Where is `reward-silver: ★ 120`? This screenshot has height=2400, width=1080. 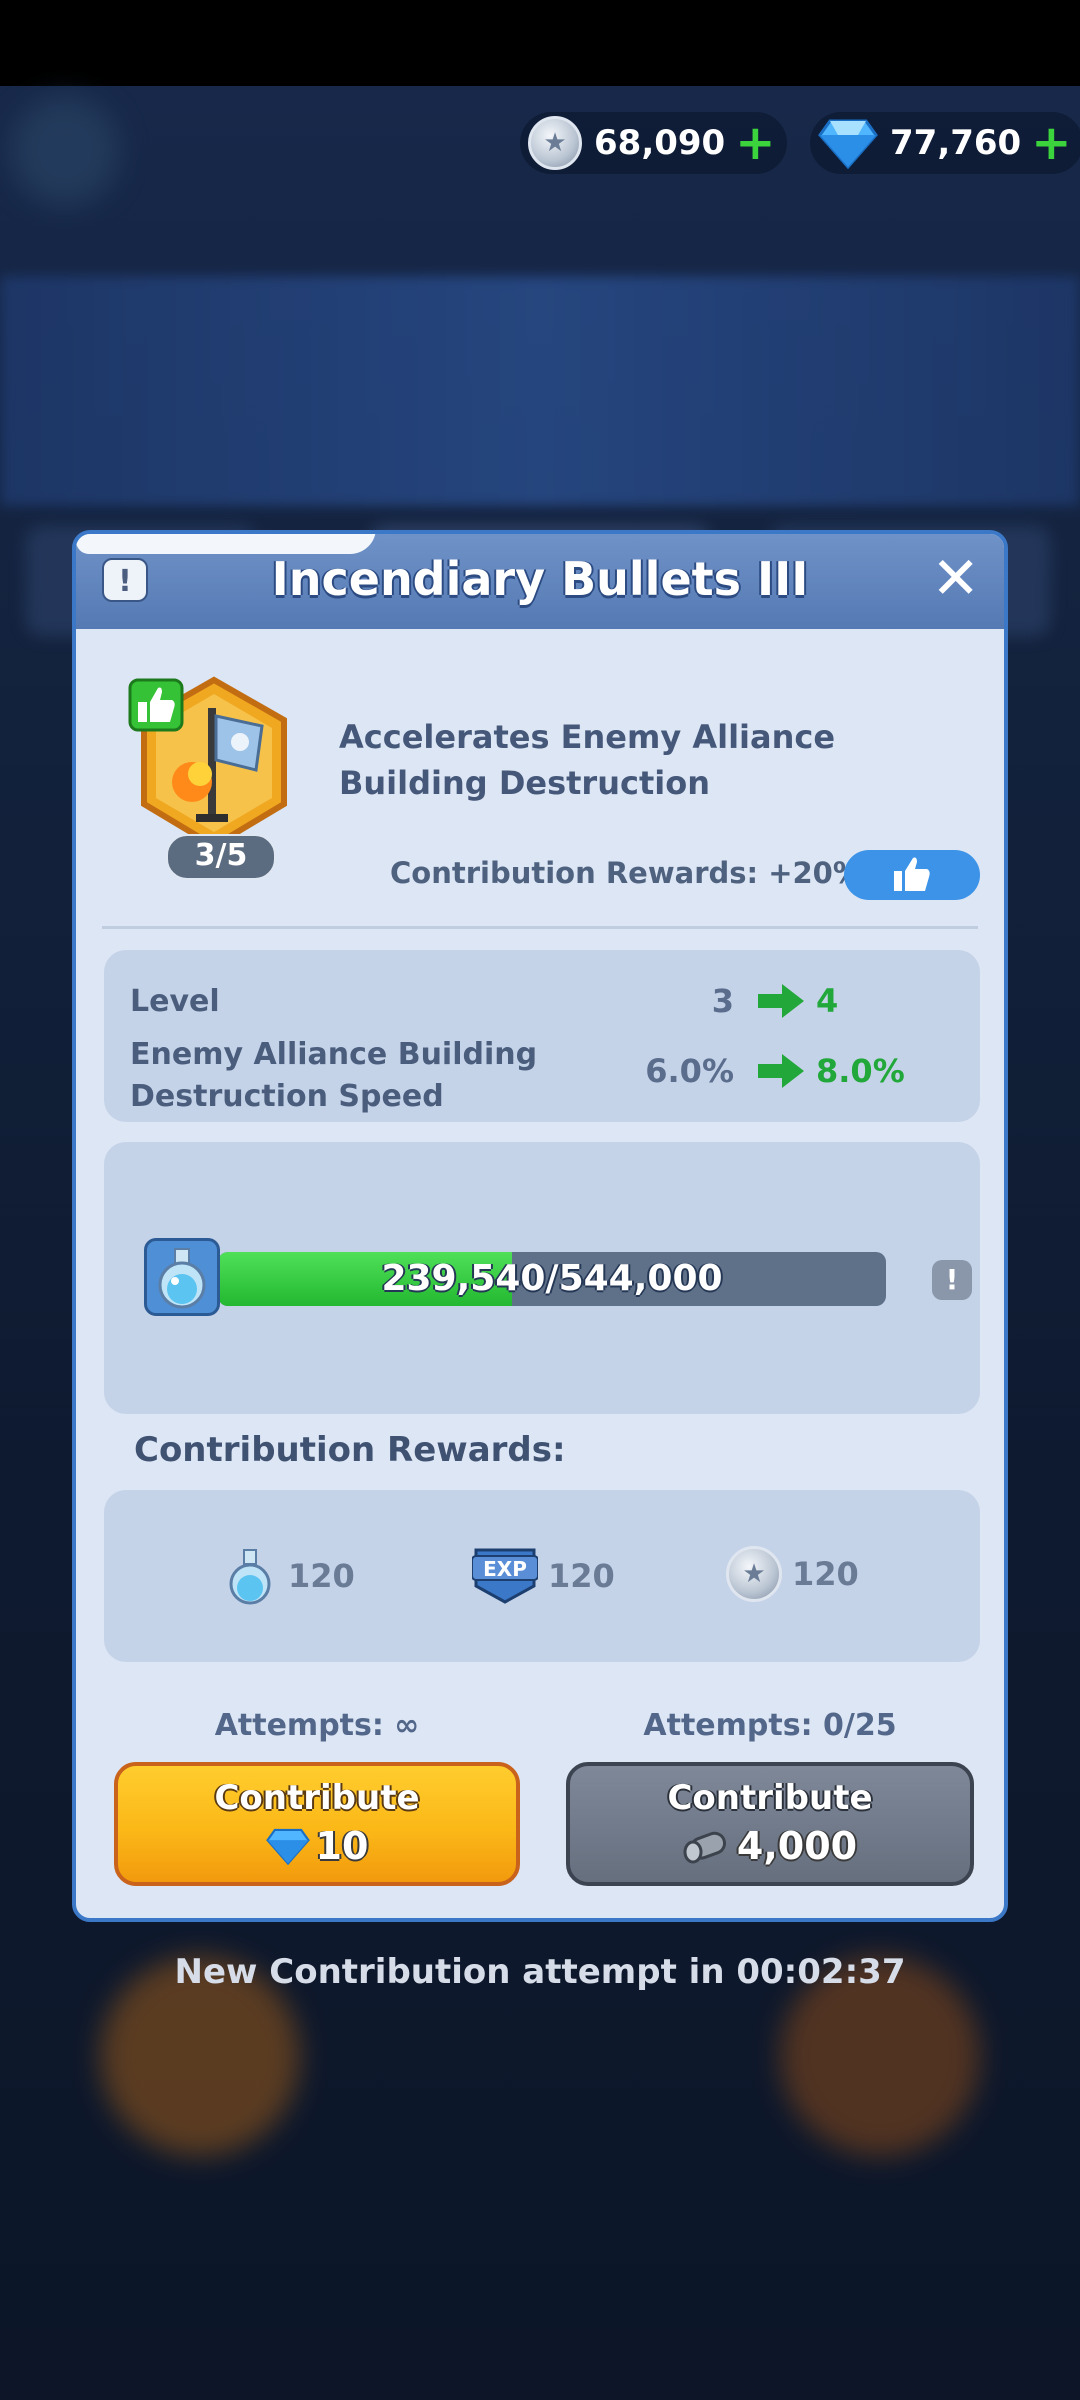
reward-silver: ★ 120 is located at coordinates (792, 1574).